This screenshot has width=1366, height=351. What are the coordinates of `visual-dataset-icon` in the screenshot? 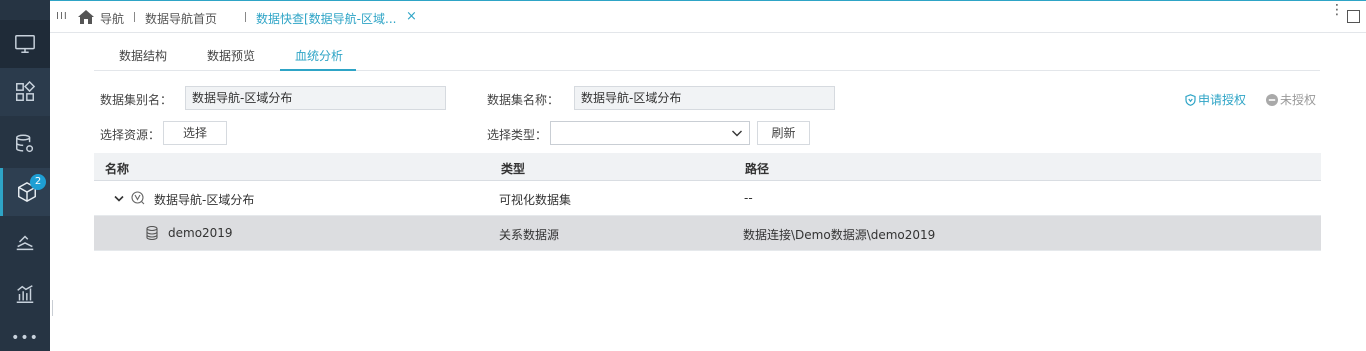 It's located at (138, 198).